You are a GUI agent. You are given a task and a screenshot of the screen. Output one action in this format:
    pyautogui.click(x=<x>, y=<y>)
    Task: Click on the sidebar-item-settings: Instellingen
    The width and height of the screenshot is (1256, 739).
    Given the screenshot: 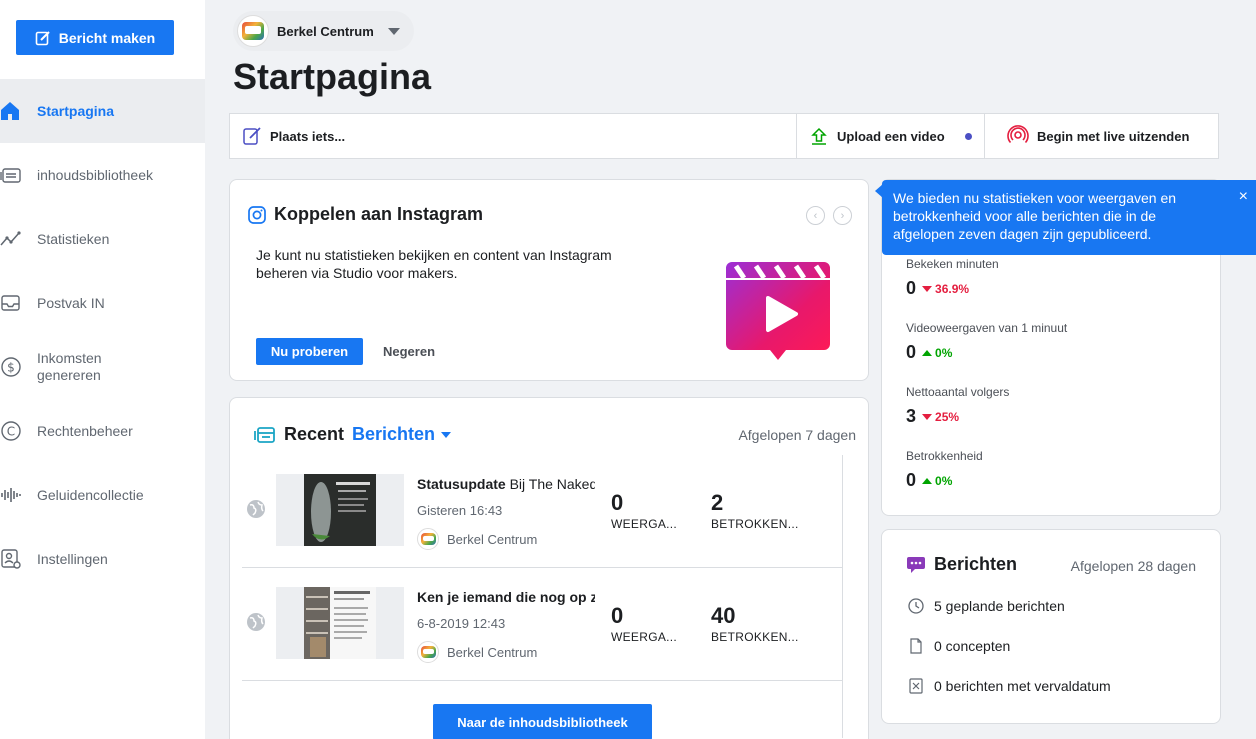 What is the action you would take?
    pyautogui.click(x=102, y=559)
    